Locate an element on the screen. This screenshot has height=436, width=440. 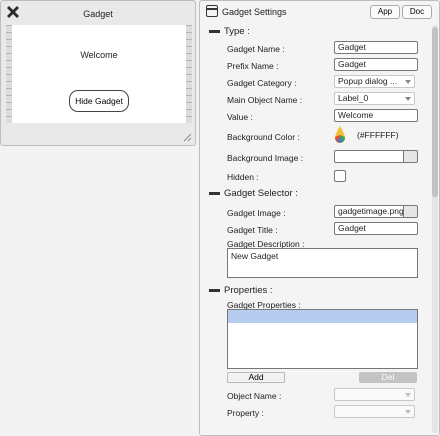
background-color-value: (#FFFFFF) is located at coordinates (378, 135).